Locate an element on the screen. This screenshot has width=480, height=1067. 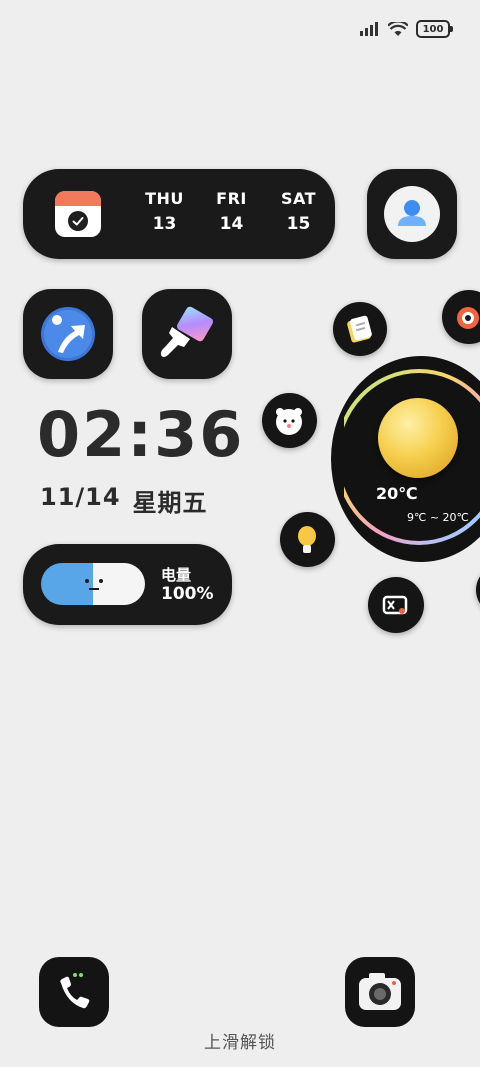
themes-app-button is located at coordinates (187, 334).